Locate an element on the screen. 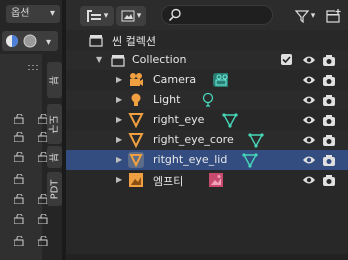 Image resolution: width=348 pixels, height=260 pixels. new-collection-button is located at coordinates (334, 16).